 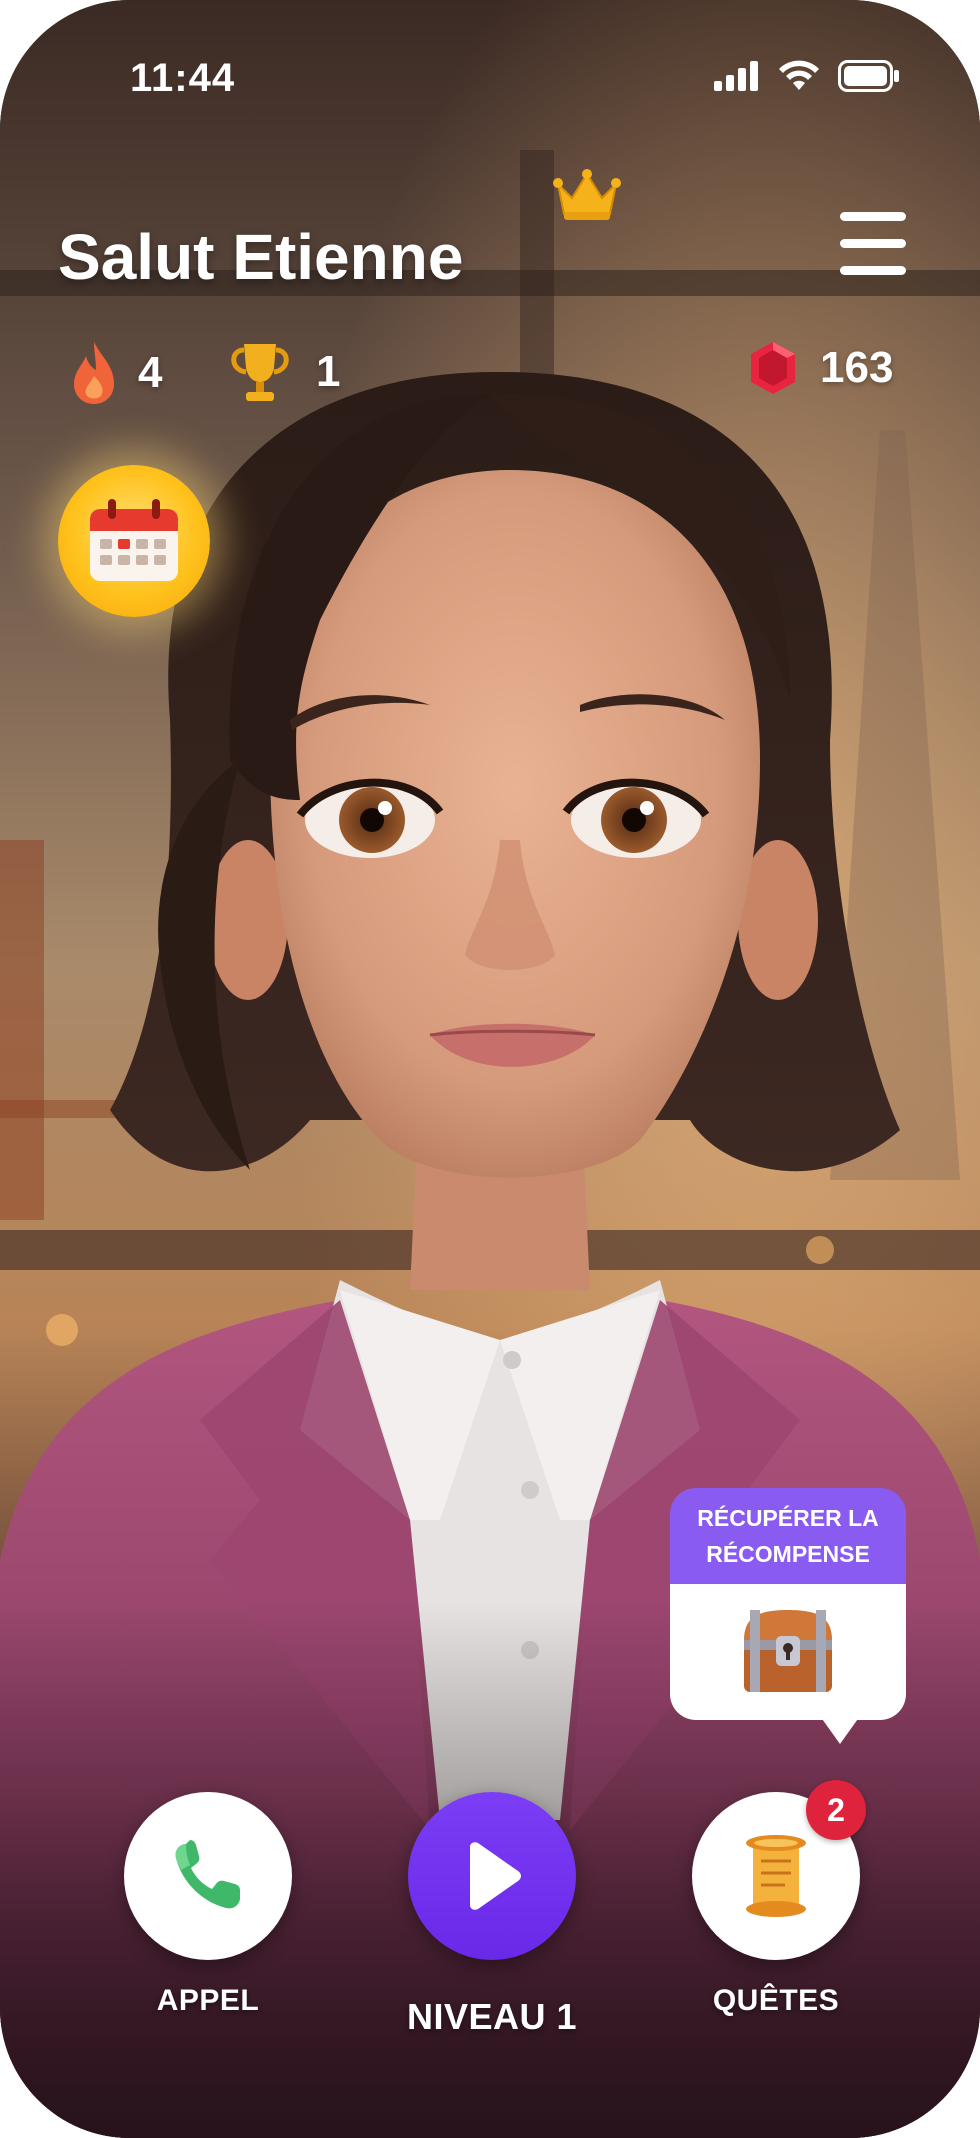 I want to click on header: Salut Etienne, so click(x=490, y=234).